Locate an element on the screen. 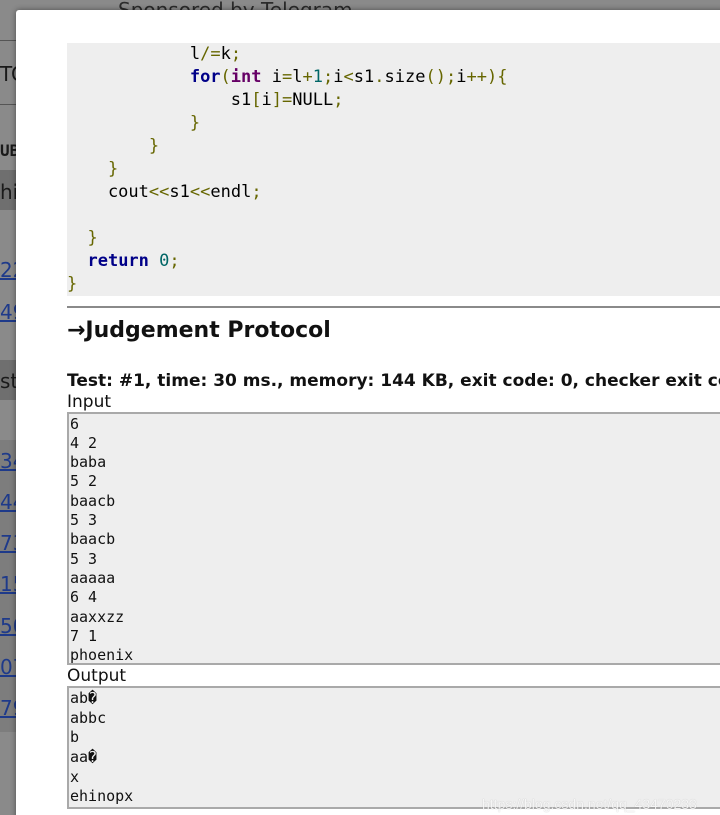  output-line: aa� is located at coordinates (84, 757).